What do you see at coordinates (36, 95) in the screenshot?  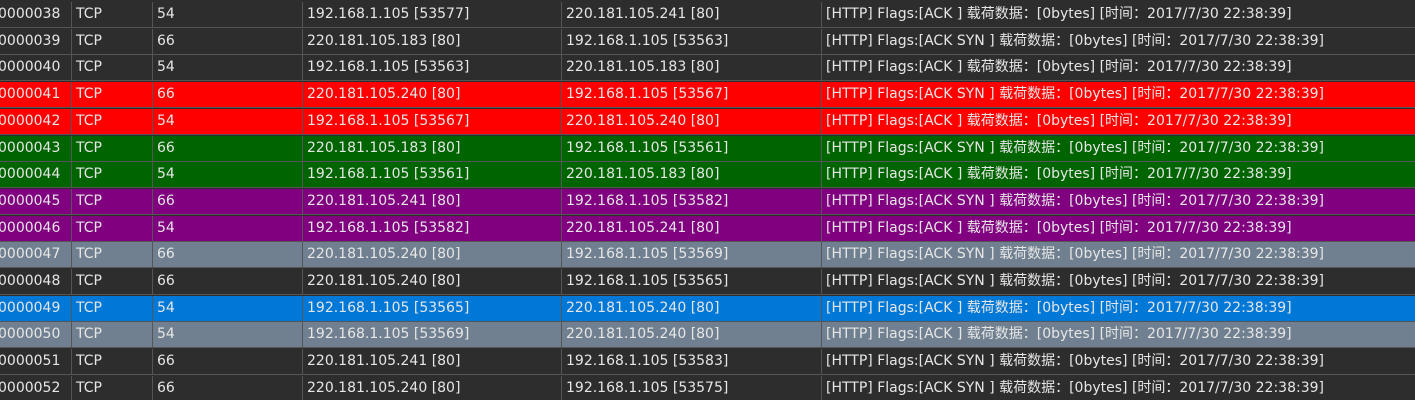 I see `packet-number-cell: 0000041` at bounding box center [36, 95].